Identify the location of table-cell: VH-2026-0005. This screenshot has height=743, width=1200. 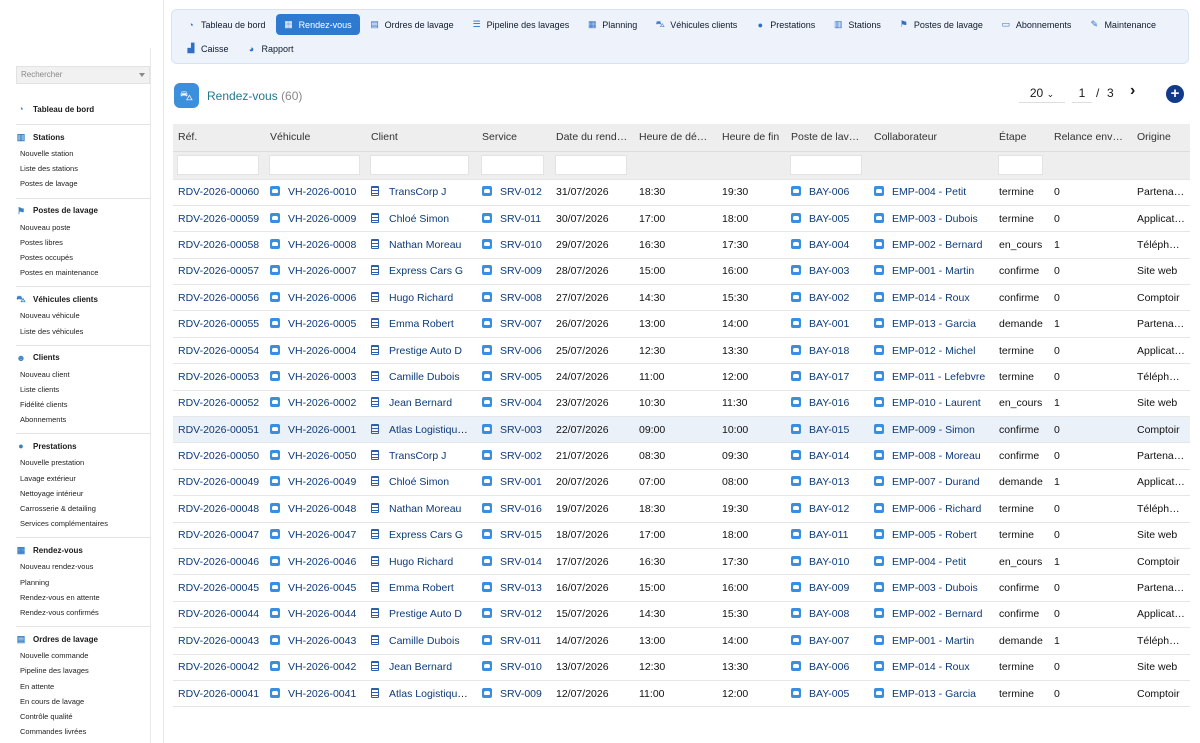
(315, 324).